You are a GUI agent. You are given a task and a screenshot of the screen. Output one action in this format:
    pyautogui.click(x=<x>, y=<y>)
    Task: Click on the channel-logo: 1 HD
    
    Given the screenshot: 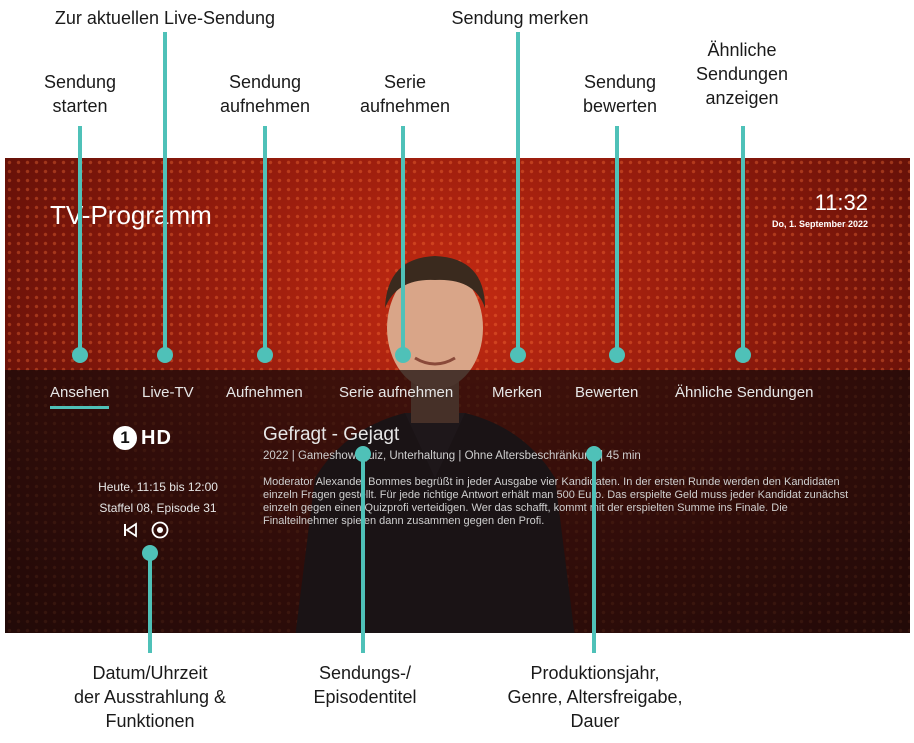 What is the action you would take?
    pyautogui.click(x=142, y=438)
    